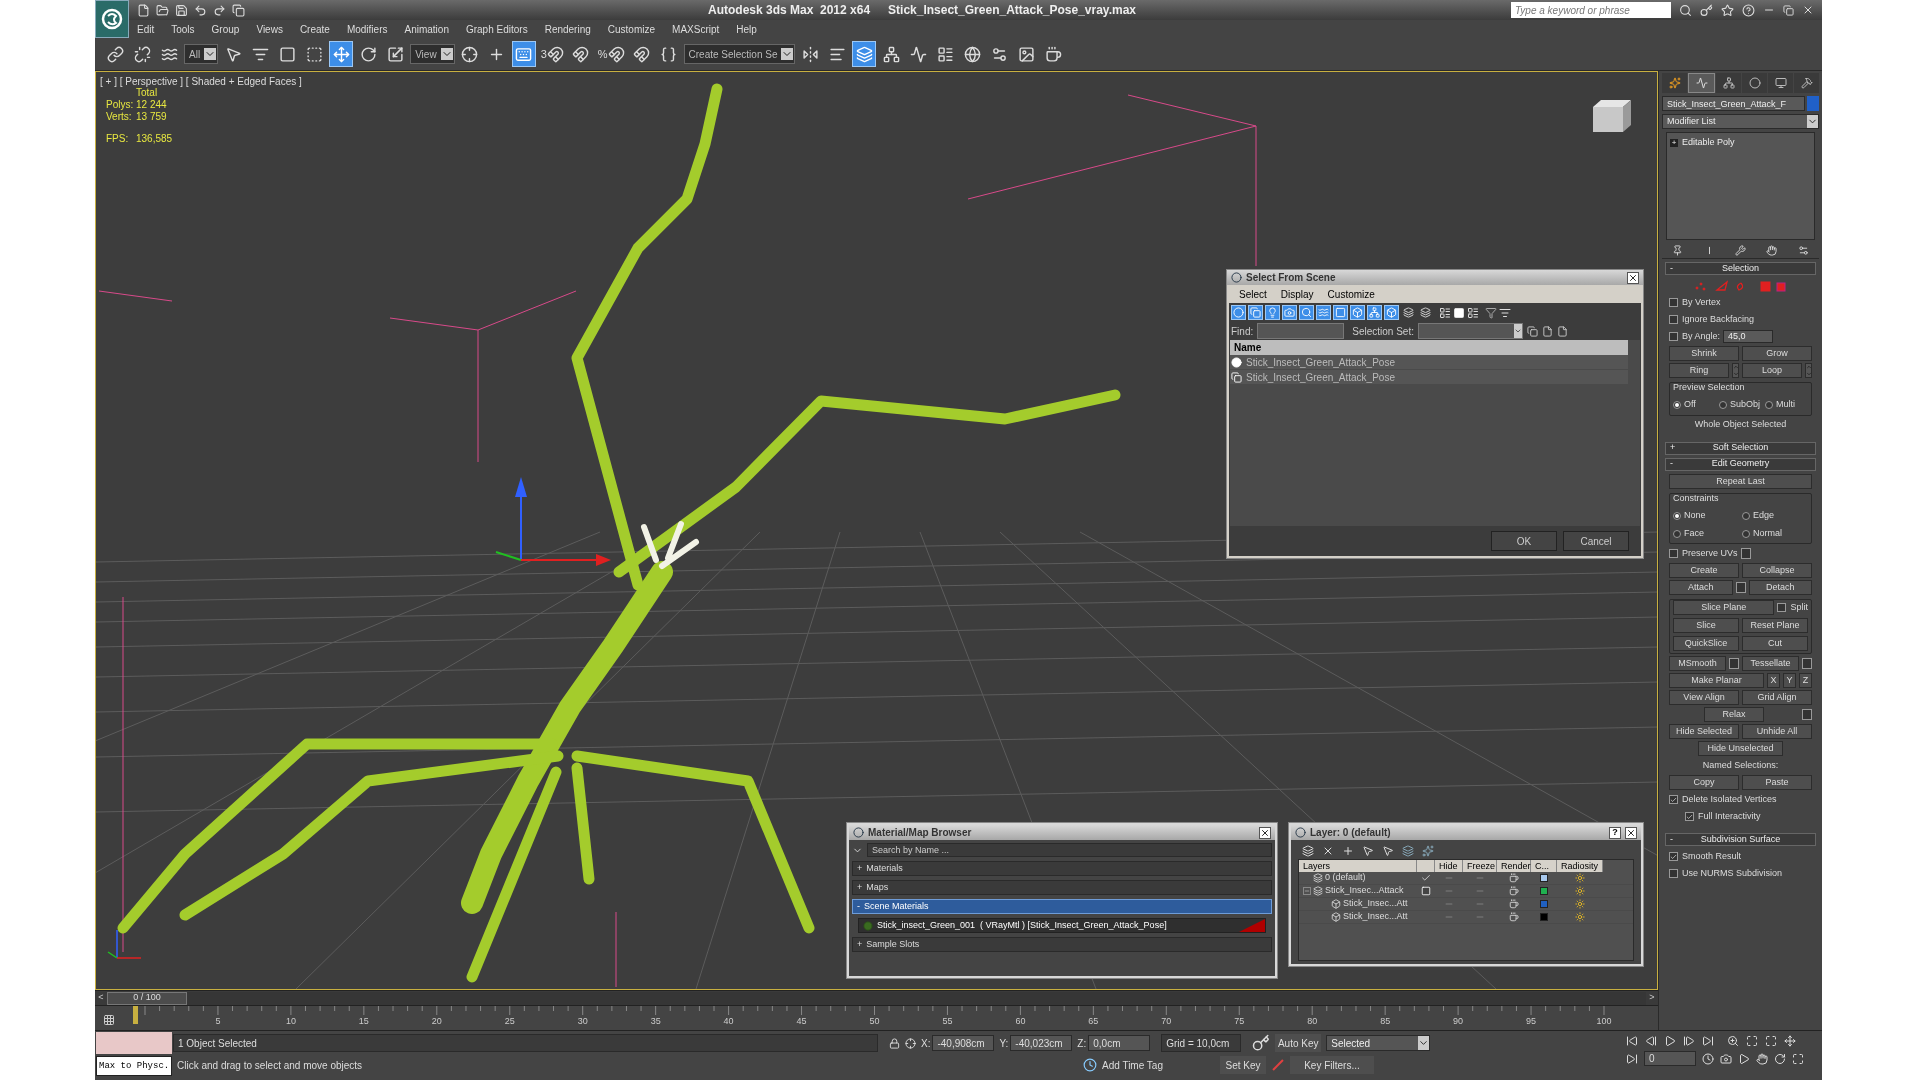 Image resolution: width=1920 pixels, height=1080 pixels. Describe the element at coordinates (1740, 748) in the screenshot. I see `panel-button: Hide Unselected` at that location.